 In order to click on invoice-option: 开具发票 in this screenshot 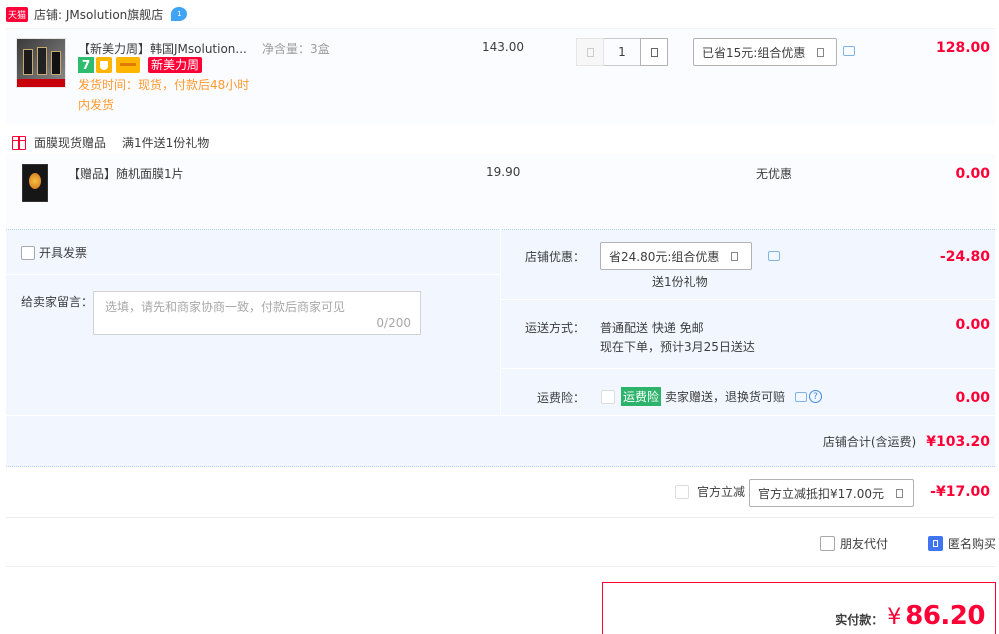, I will do `click(54, 252)`.